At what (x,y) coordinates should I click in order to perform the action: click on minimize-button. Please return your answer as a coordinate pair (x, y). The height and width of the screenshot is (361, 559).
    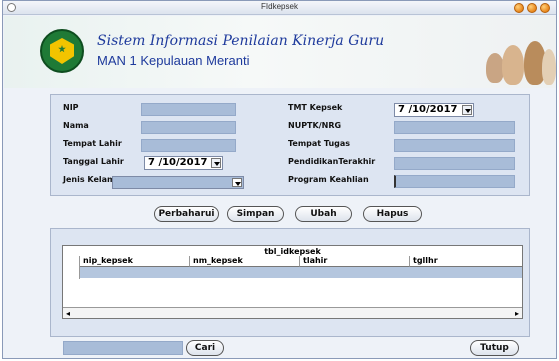
    Looking at the image, I should click on (519, 8).